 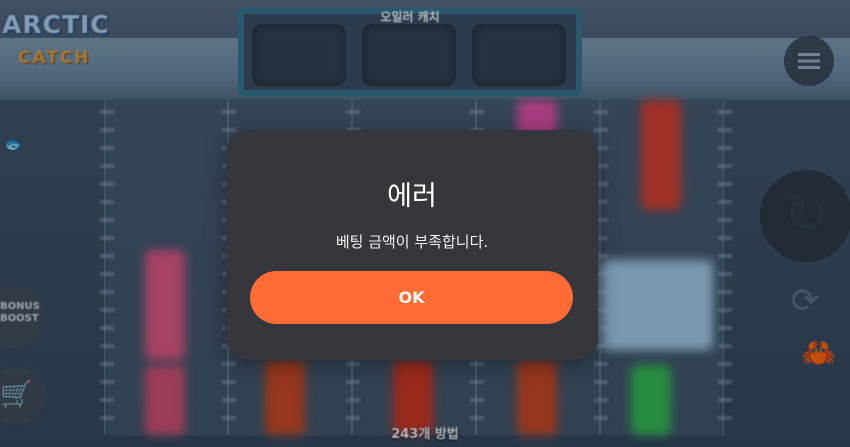 I want to click on dialog-message: 베팅 금액이 부족합니다., so click(x=412, y=242).